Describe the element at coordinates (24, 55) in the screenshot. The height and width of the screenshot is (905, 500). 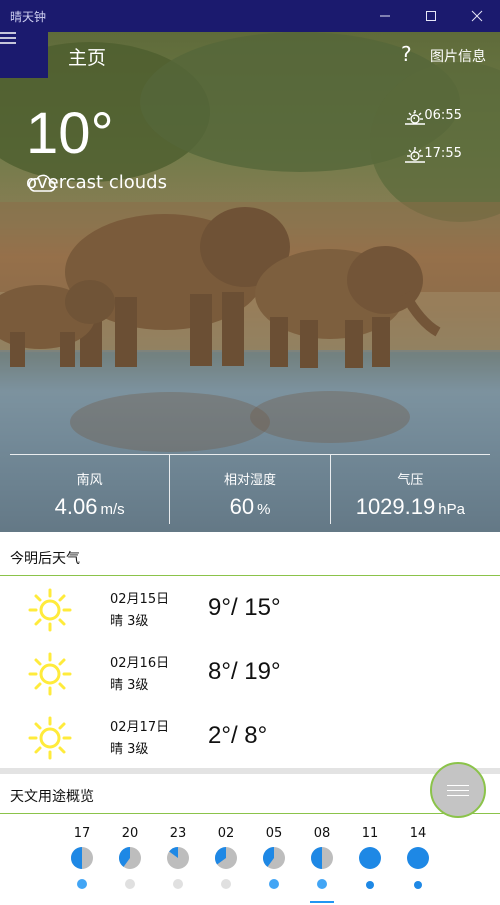
I see `hamburger-menu-button` at that location.